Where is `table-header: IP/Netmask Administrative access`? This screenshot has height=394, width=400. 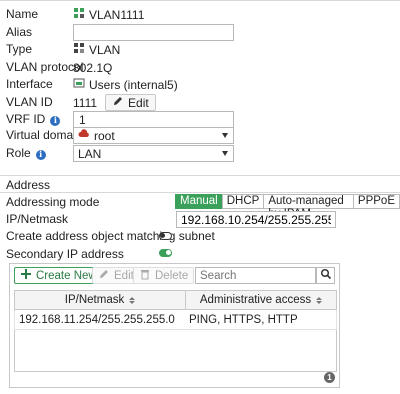
table-header: IP/Netmask Administrative access is located at coordinates (175, 300).